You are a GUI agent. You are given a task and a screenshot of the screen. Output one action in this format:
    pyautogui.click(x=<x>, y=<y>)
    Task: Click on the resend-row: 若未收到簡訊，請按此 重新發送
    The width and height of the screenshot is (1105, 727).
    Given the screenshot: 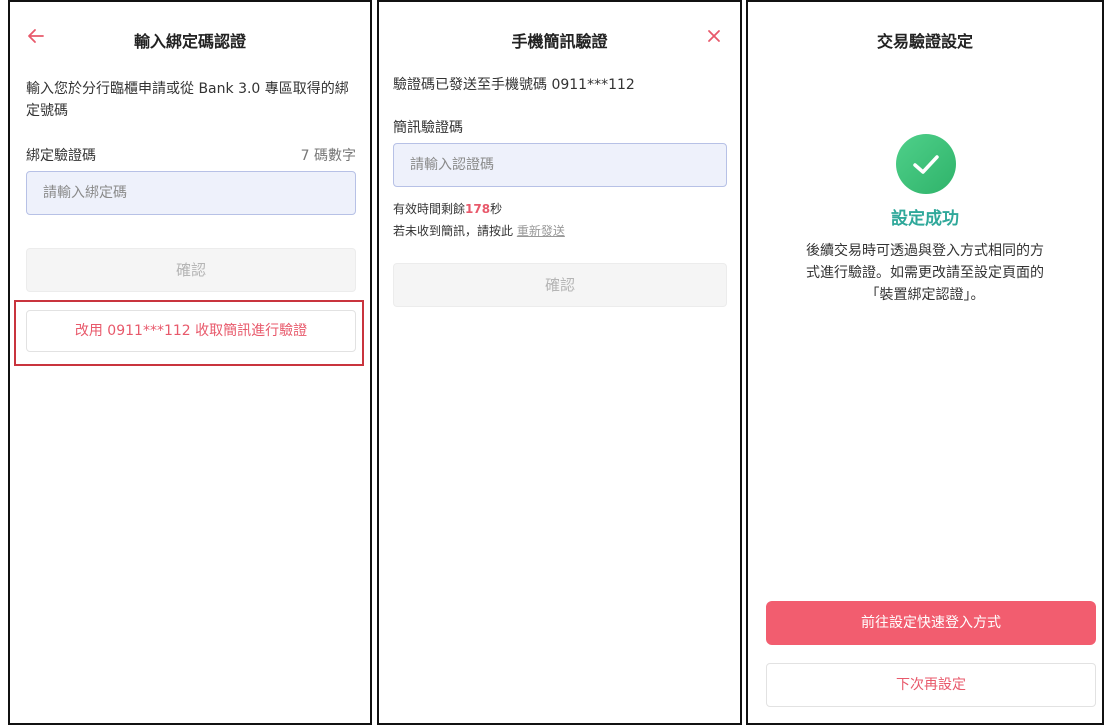 What is the action you would take?
    pyautogui.click(x=479, y=231)
    